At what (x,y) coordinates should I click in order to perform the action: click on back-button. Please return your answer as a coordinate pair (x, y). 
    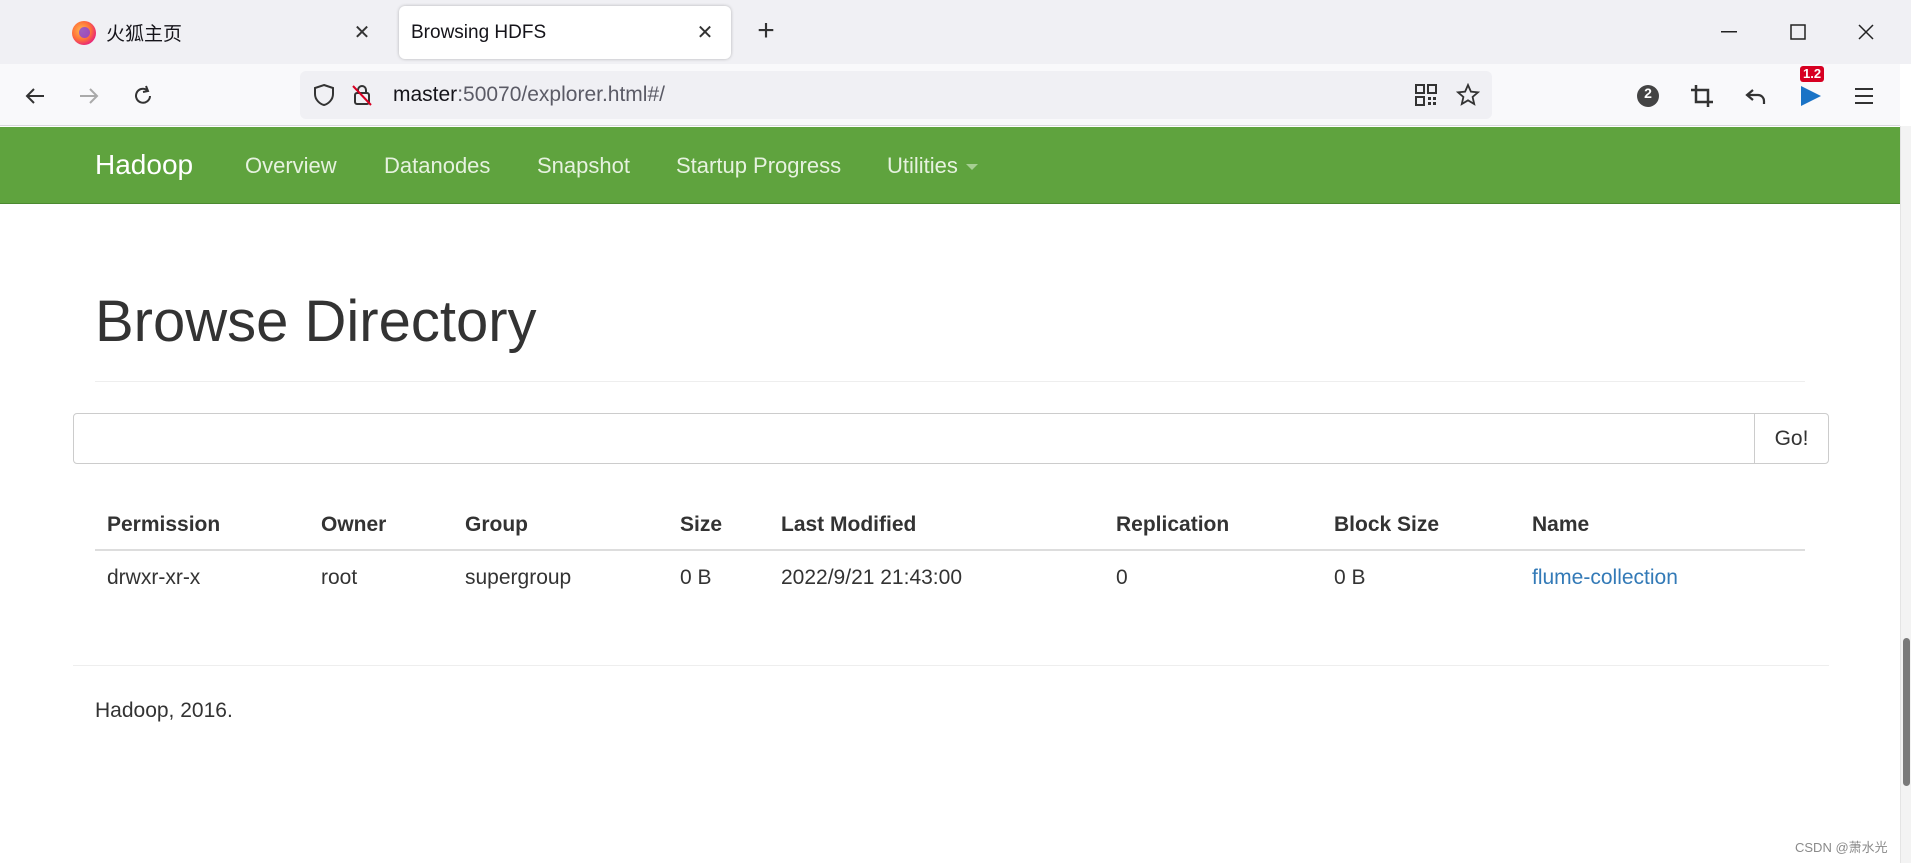
    Looking at the image, I should click on (35, 96).